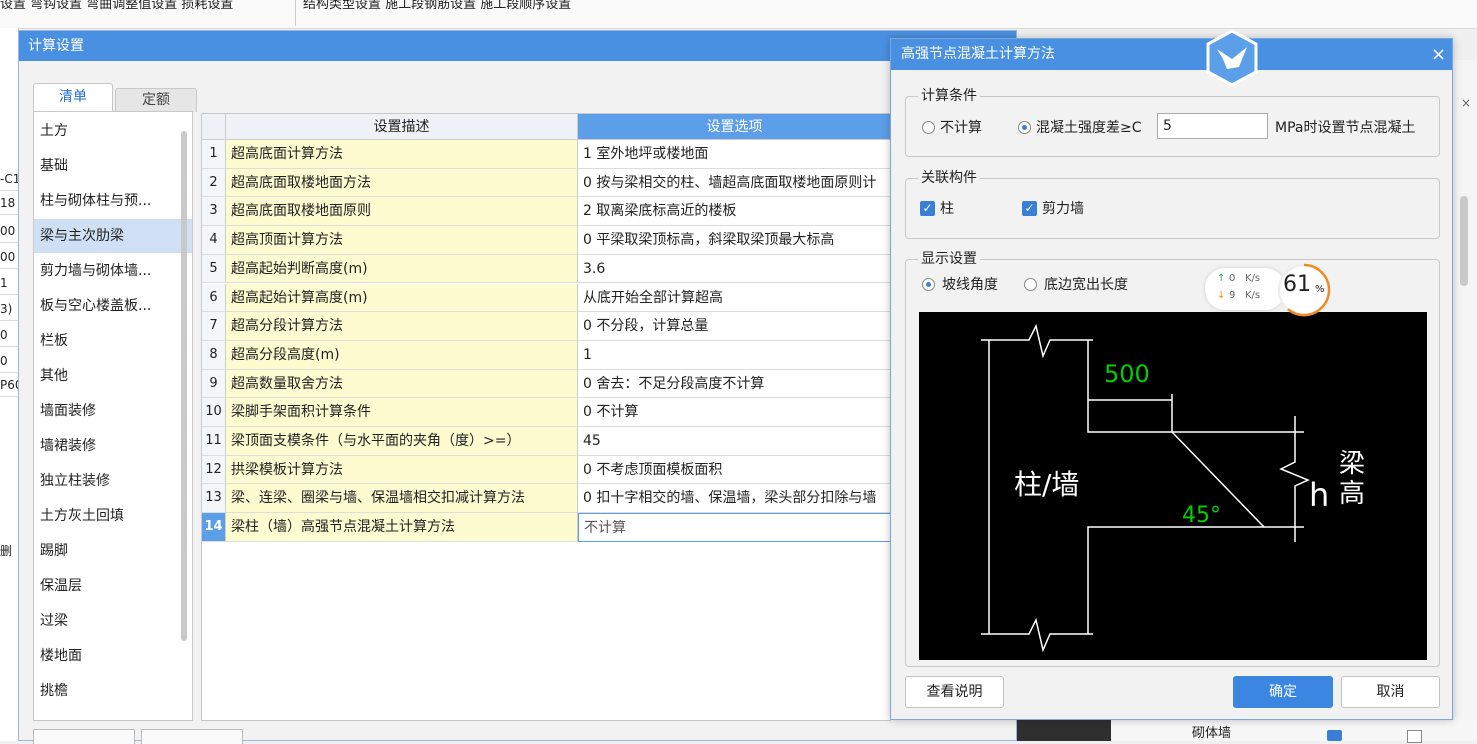  What do you see at coordinates (113, 551) in the screenshot?
I see `category-item: 踢脚` at bounding box center [113, 551].